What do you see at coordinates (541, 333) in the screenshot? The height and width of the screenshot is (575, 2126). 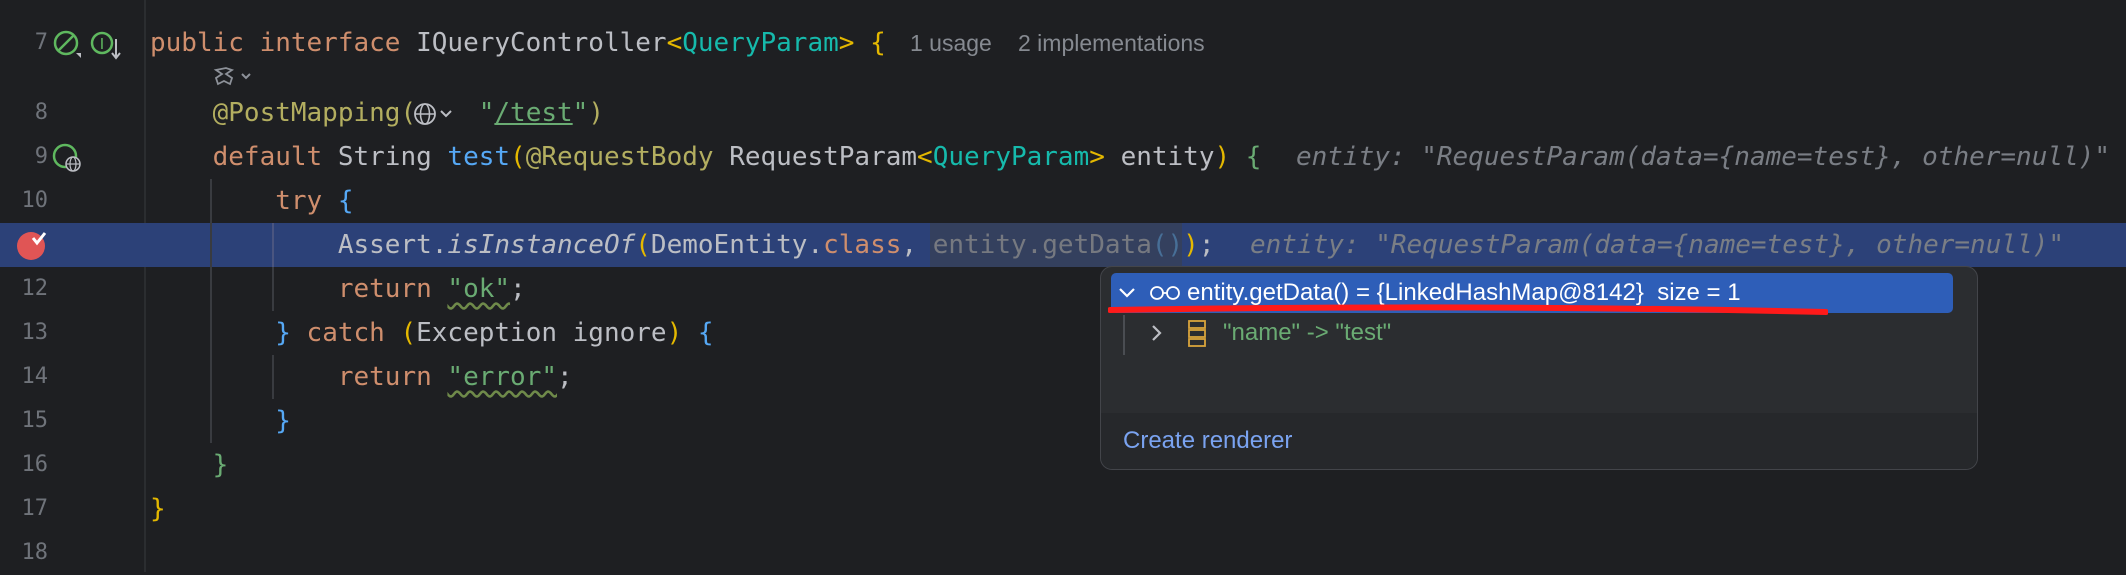 I see `code-token: Exception ignore` at bounding box center [541, 333].